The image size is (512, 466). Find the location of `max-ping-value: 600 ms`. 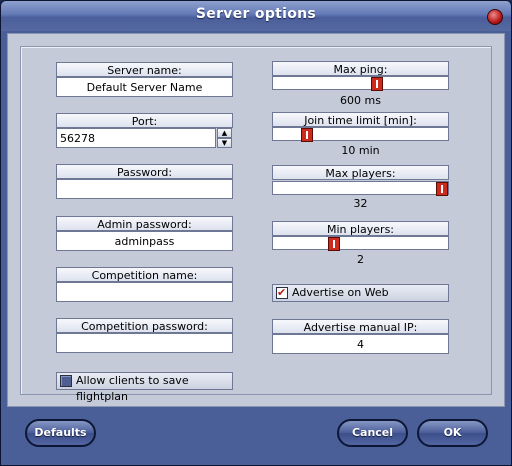

max-ping-value: 600 ms is located at coordinates (360, 100).